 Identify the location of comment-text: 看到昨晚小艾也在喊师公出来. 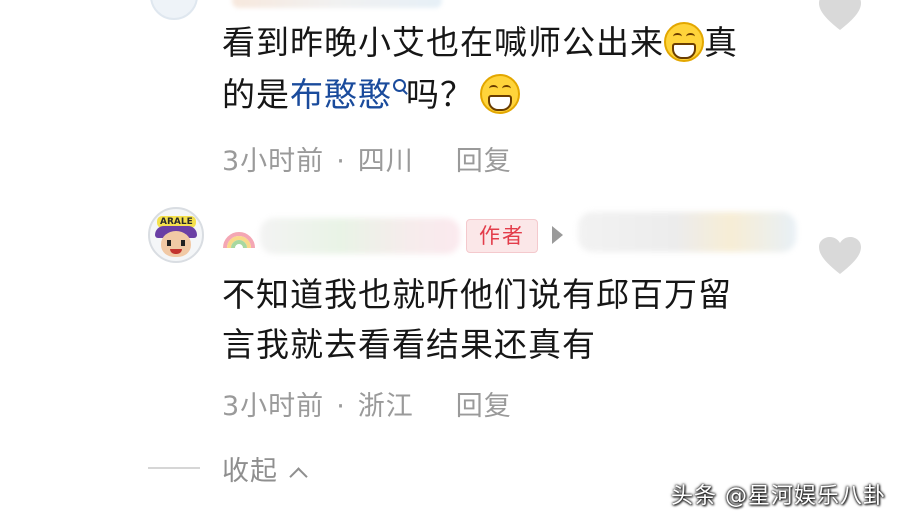
(443, 42).